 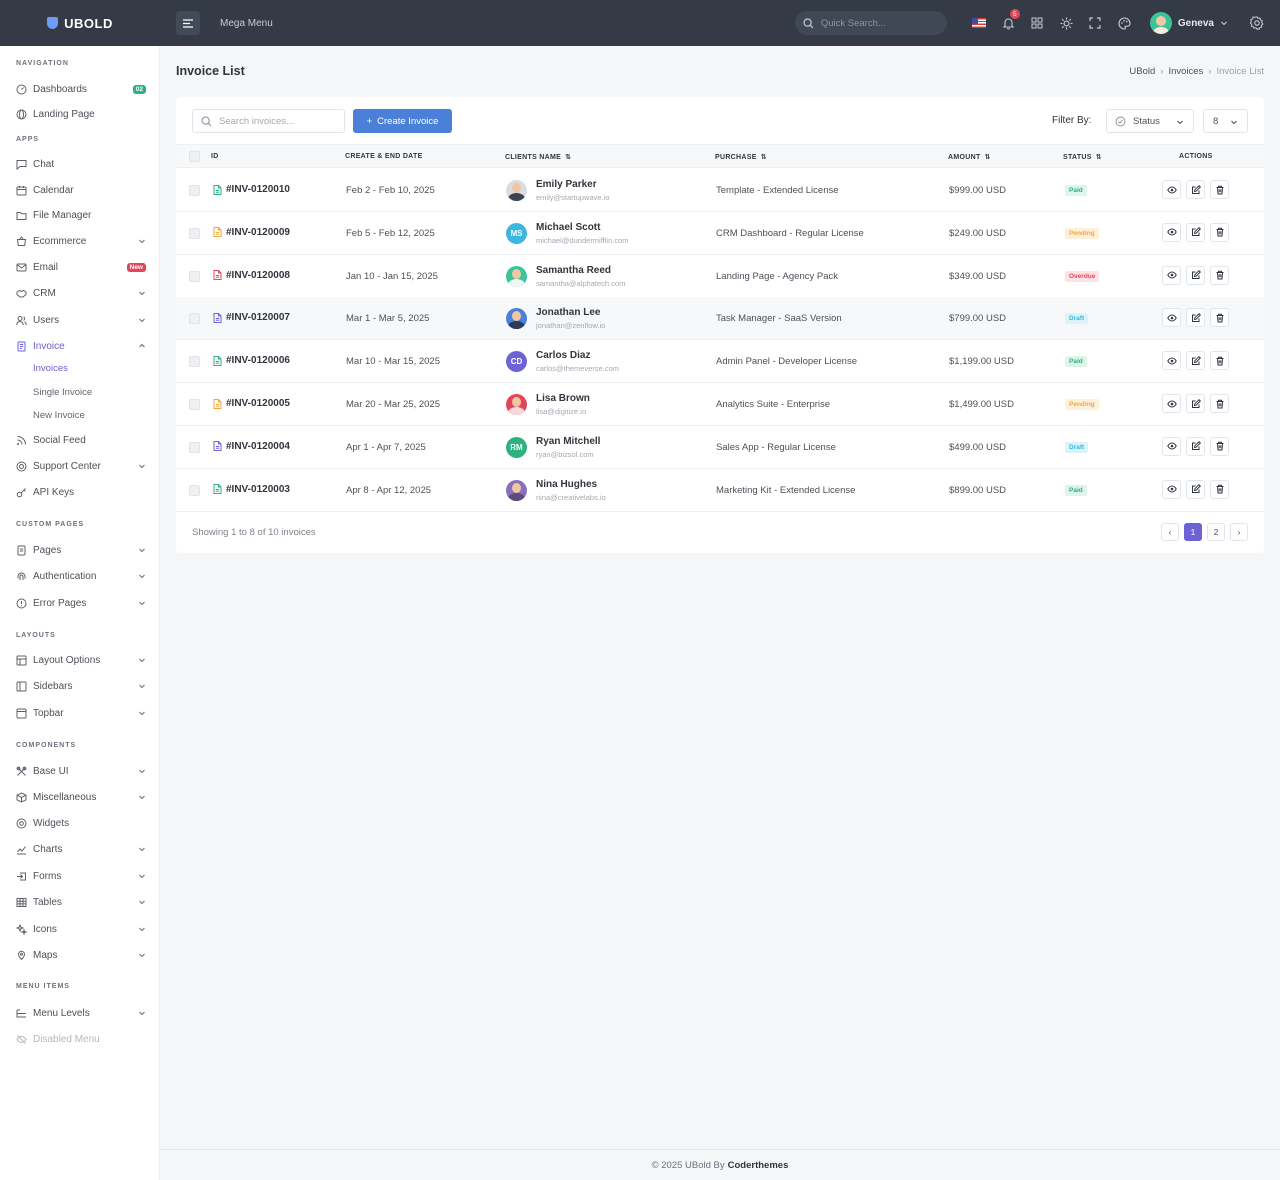 What do you see at coordinates (62, 392) in the screenshot?
I see `sidebar-subitem-single-invoice: Single Invoice` at bounding box center [62, 392].